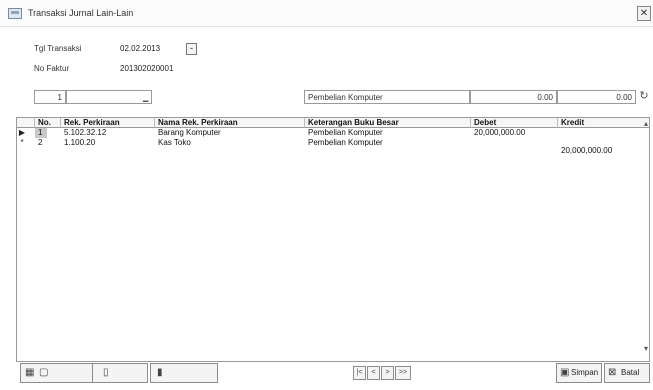 This screenshot has height=390, width=653. I want to click on entry-kredit-field: 0.00, so click(596, 97).